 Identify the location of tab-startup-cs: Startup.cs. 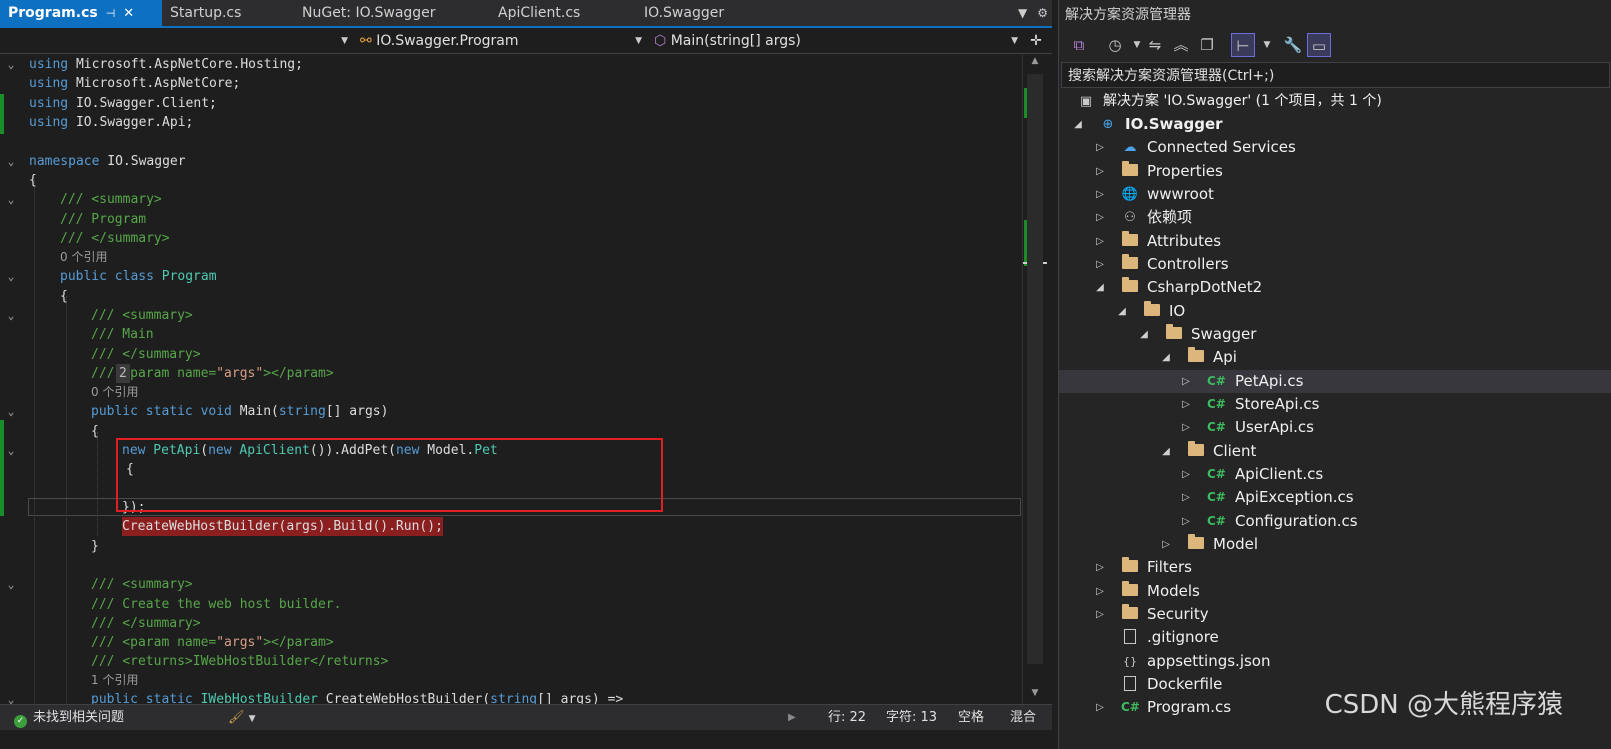
(228, 13).